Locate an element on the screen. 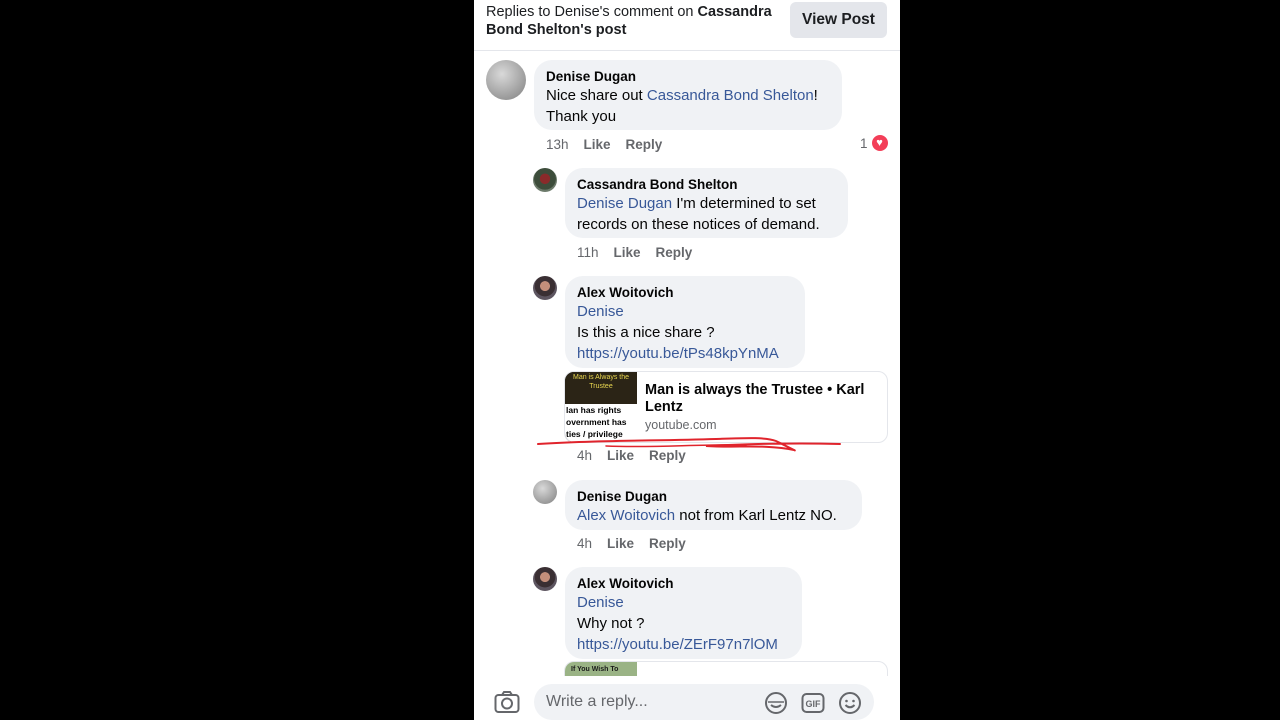  mention-link: Alex Woitovich is located at coordinates (626, 515).